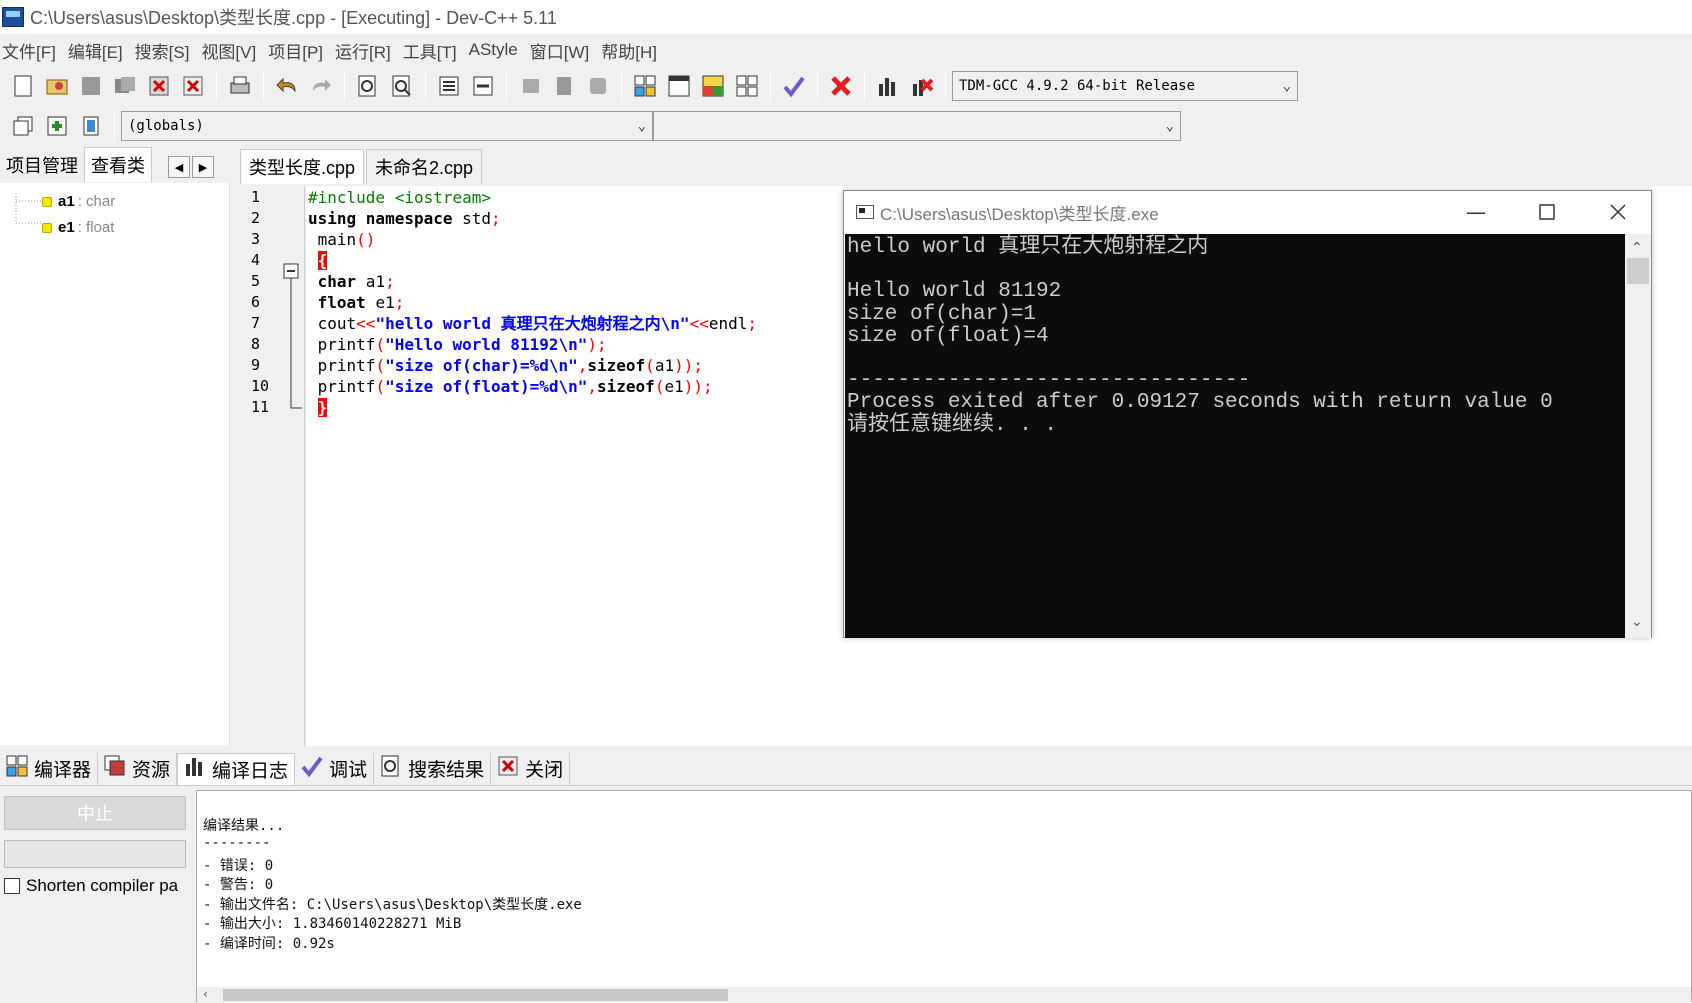 This screenshot has height=1003, width=1692. Describe the element at coordinates (1476, 212) in the screenshot. I see `minimize-icon: —` at that location.